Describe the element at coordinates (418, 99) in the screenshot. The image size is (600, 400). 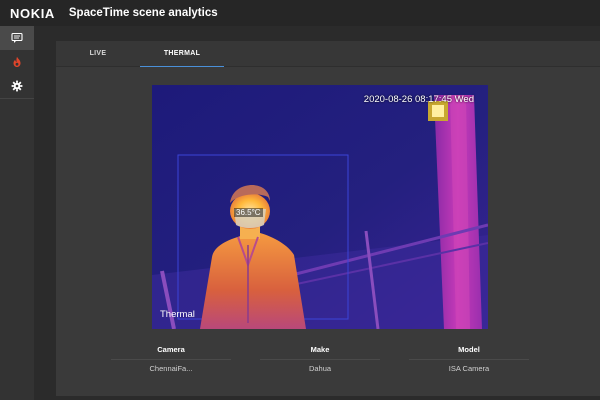
I see `timestamp-overlay: 2020-08-26 08:17:45 Wed` at that location.